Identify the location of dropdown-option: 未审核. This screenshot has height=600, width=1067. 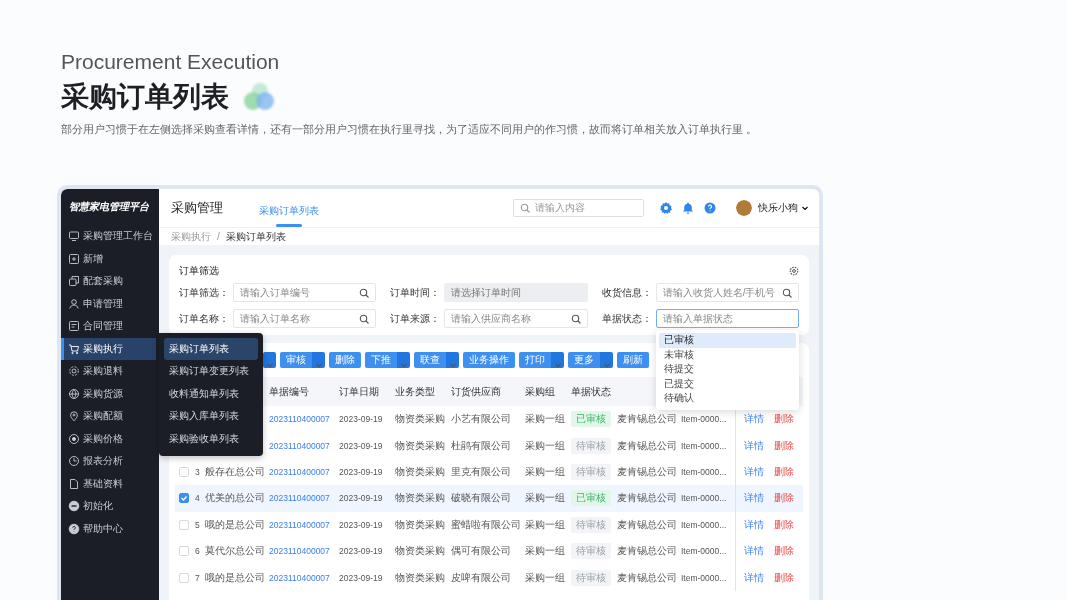
(727, 355).